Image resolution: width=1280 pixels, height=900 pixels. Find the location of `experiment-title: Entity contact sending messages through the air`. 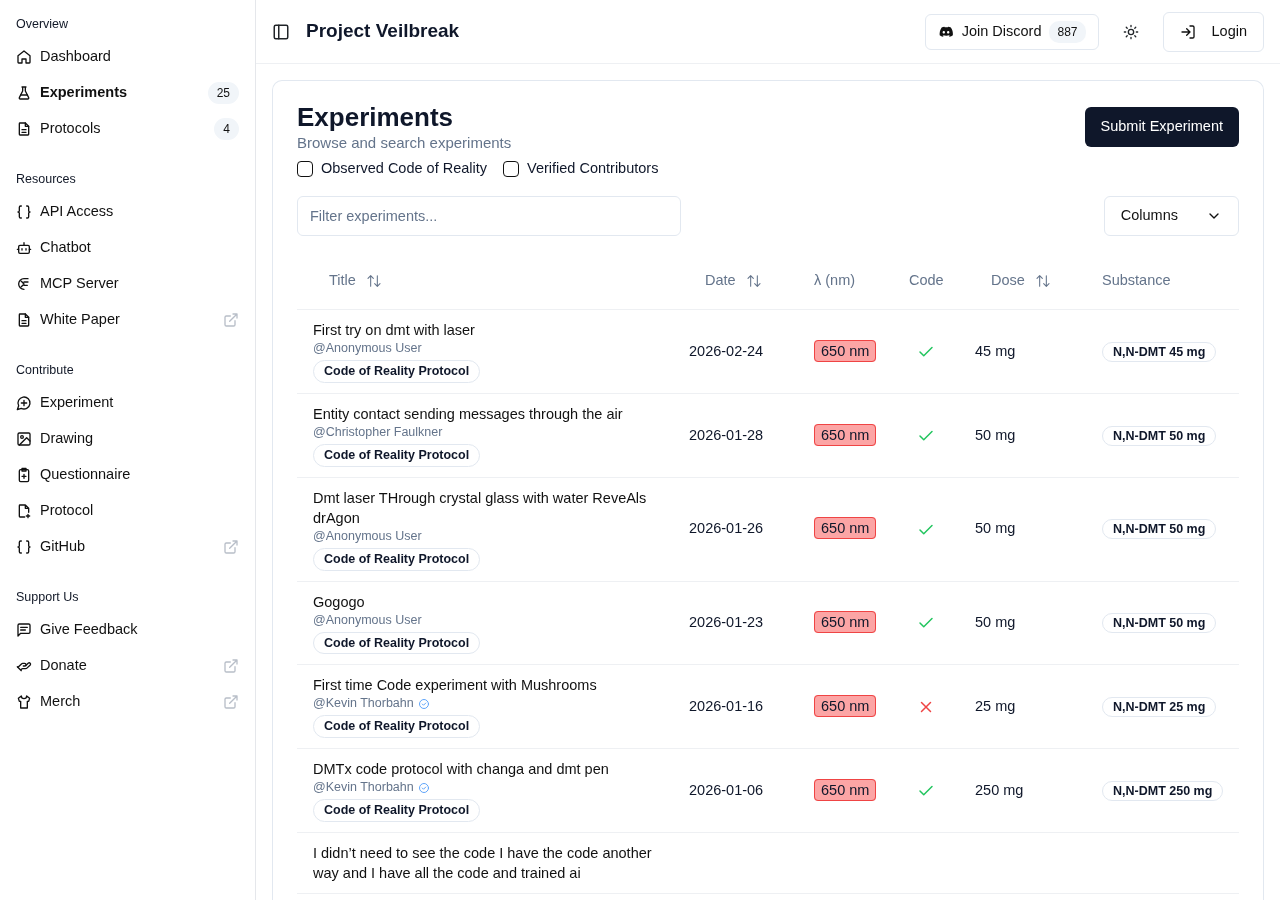

experiment-title: Entity contact sending messages through the air is located at coordinates (468, 415).